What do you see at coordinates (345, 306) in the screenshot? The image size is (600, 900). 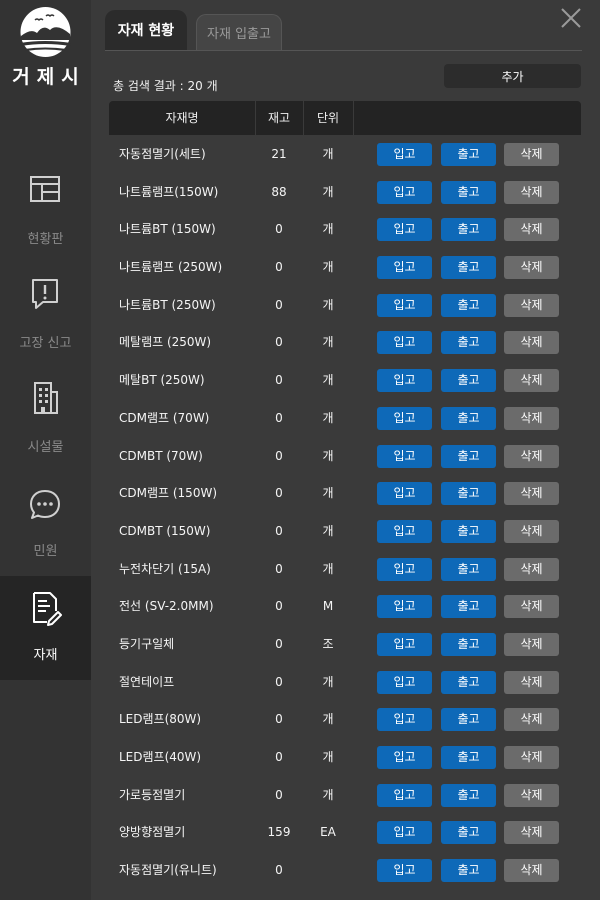 I see `table-row: 나트륨BT (250W) 0 개 입고 출고 삭제` at bounding box center [345, 306].